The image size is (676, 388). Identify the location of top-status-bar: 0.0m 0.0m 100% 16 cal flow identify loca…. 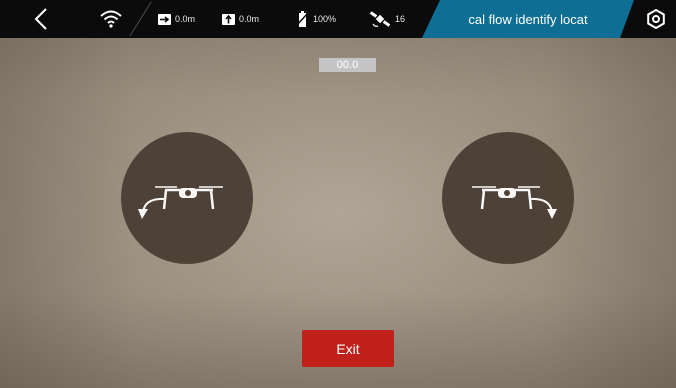
(338, 19).